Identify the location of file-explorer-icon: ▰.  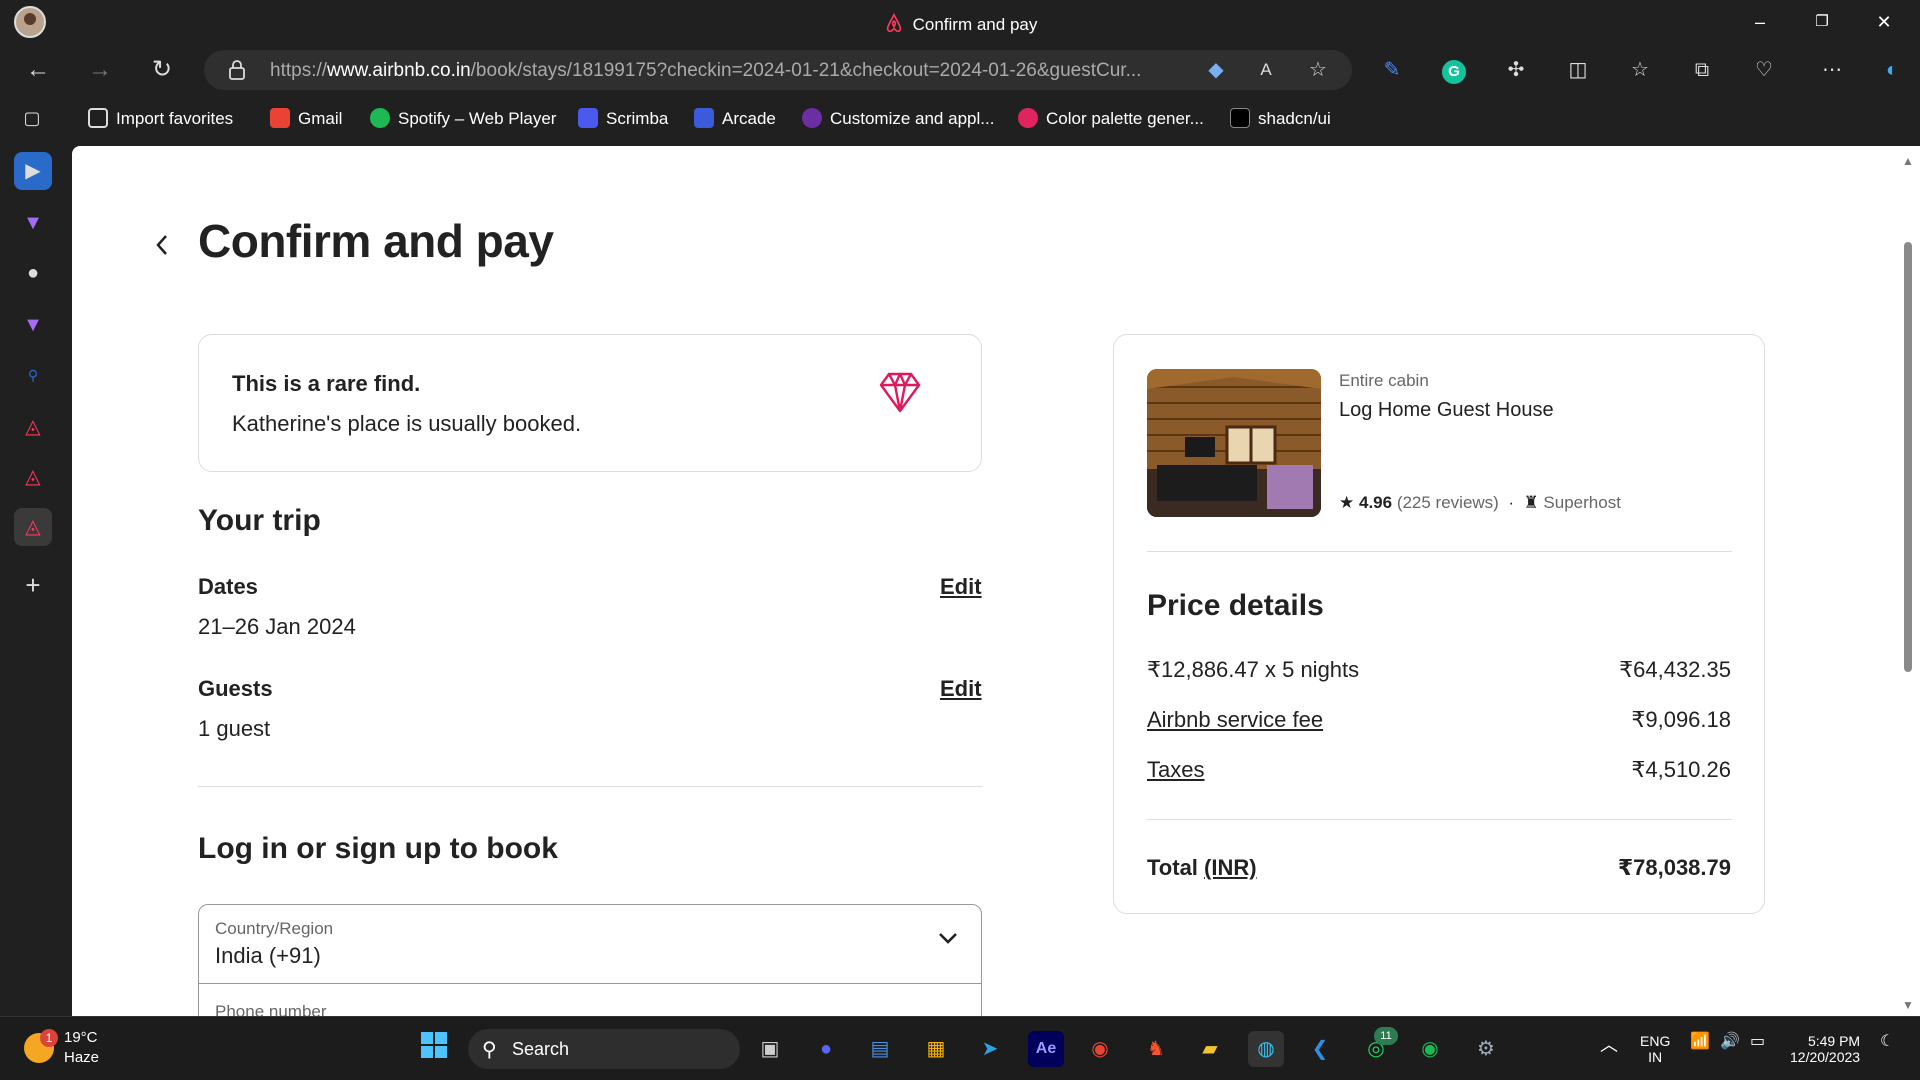
(1210, 1049).